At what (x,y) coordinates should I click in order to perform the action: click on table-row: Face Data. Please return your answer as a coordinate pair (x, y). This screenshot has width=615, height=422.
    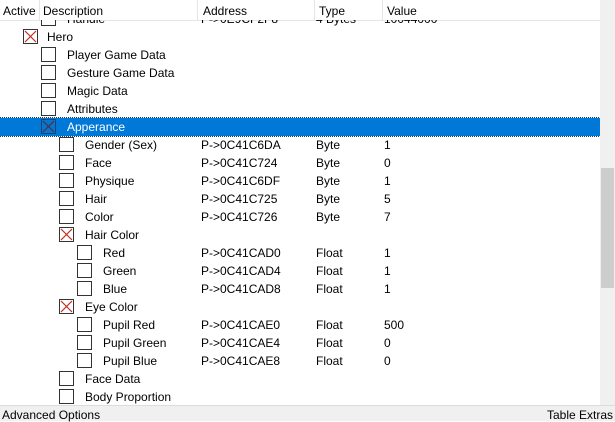
    Looking at the image, I should click on (300, 379).